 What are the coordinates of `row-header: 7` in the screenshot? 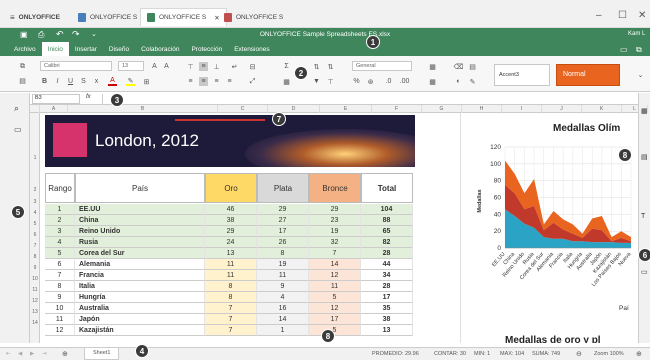 It's located at (35, 246).